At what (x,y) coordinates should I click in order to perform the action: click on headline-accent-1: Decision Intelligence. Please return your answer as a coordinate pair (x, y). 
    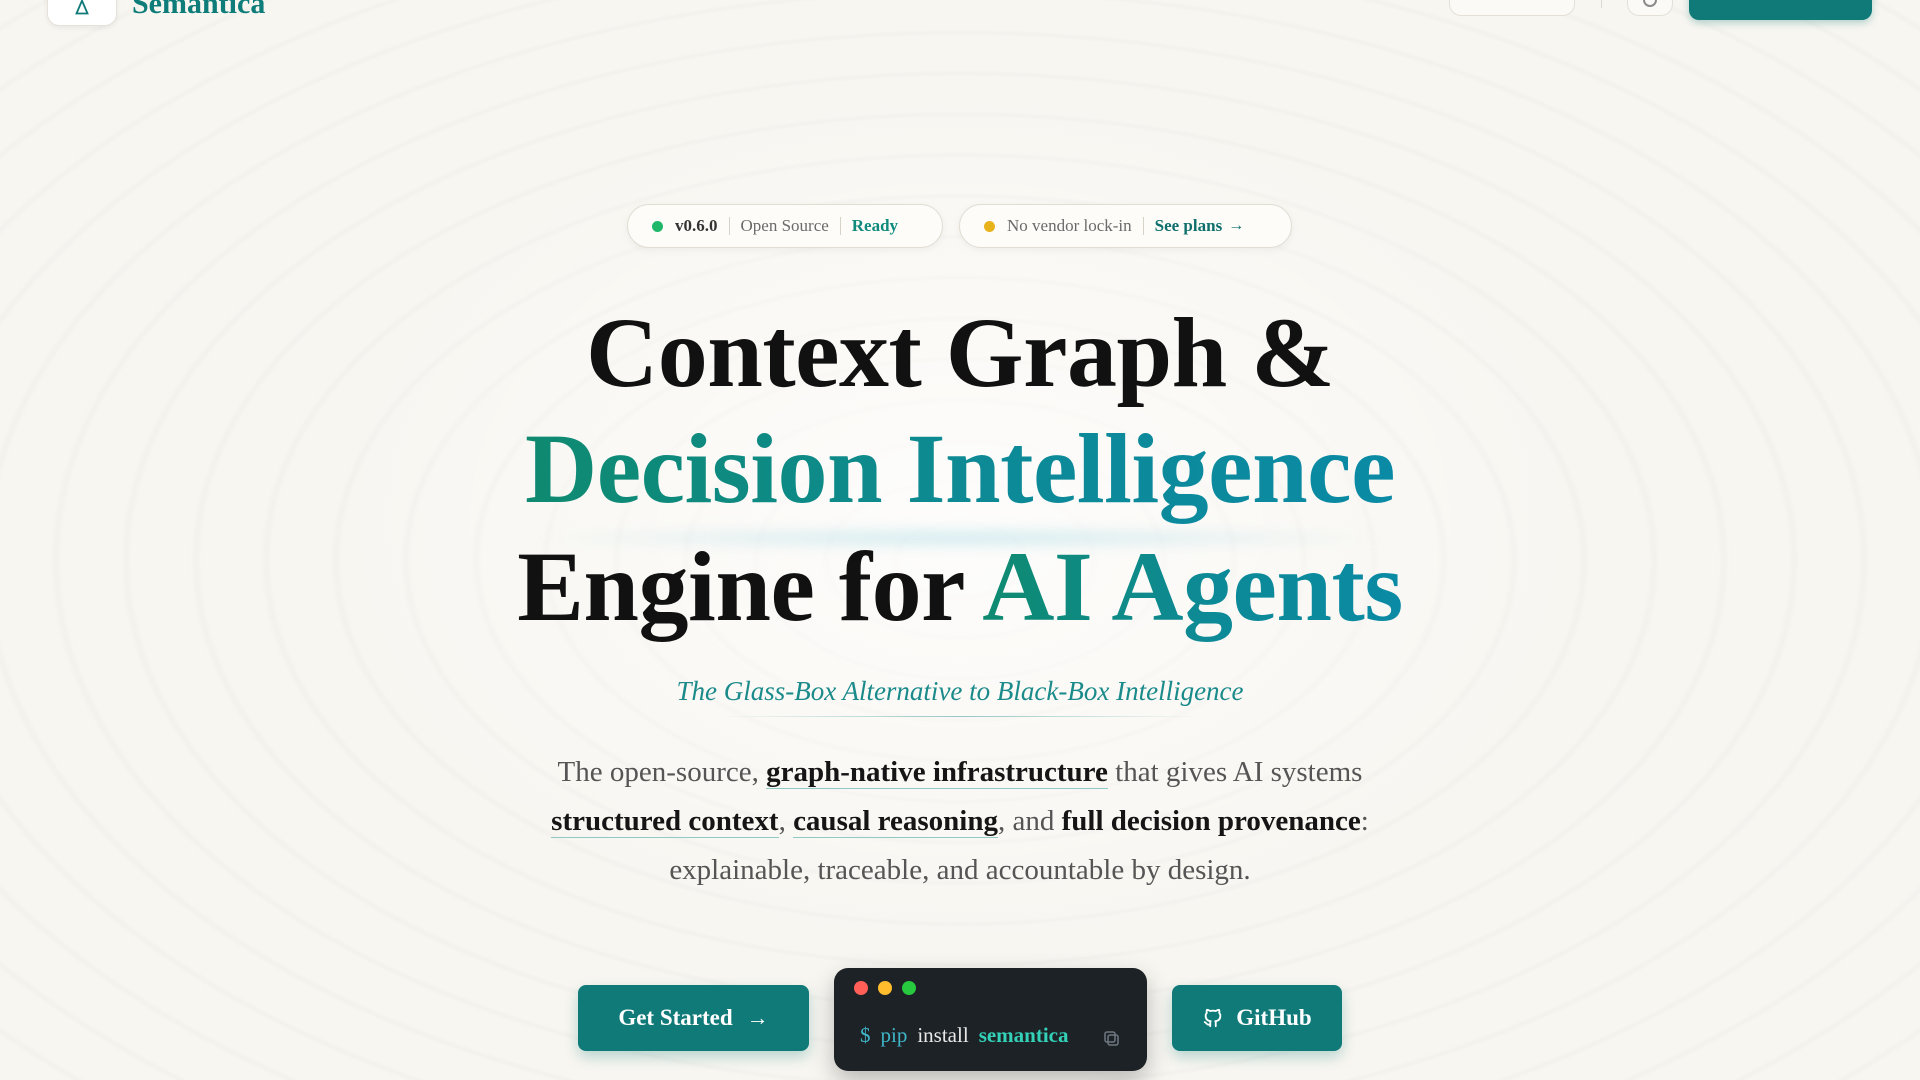
    Looking at the image, I should click on (960, 468).